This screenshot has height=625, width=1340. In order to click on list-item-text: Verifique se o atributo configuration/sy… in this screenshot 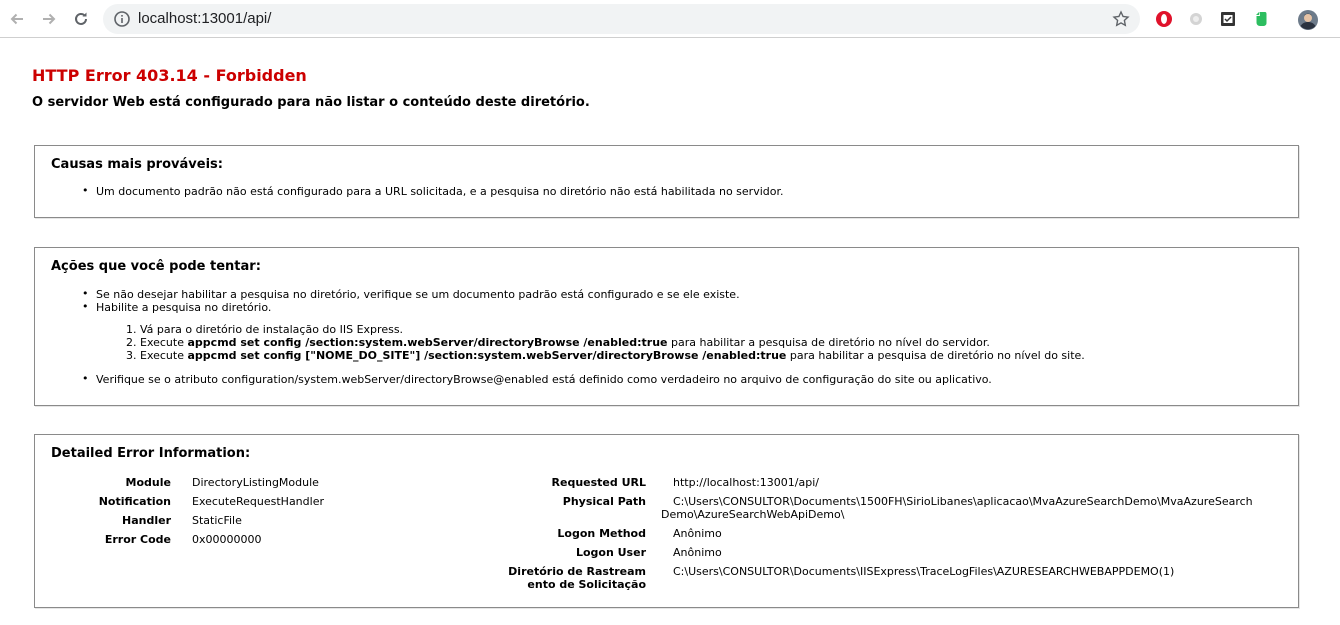, I will do `click(544, 379)`.